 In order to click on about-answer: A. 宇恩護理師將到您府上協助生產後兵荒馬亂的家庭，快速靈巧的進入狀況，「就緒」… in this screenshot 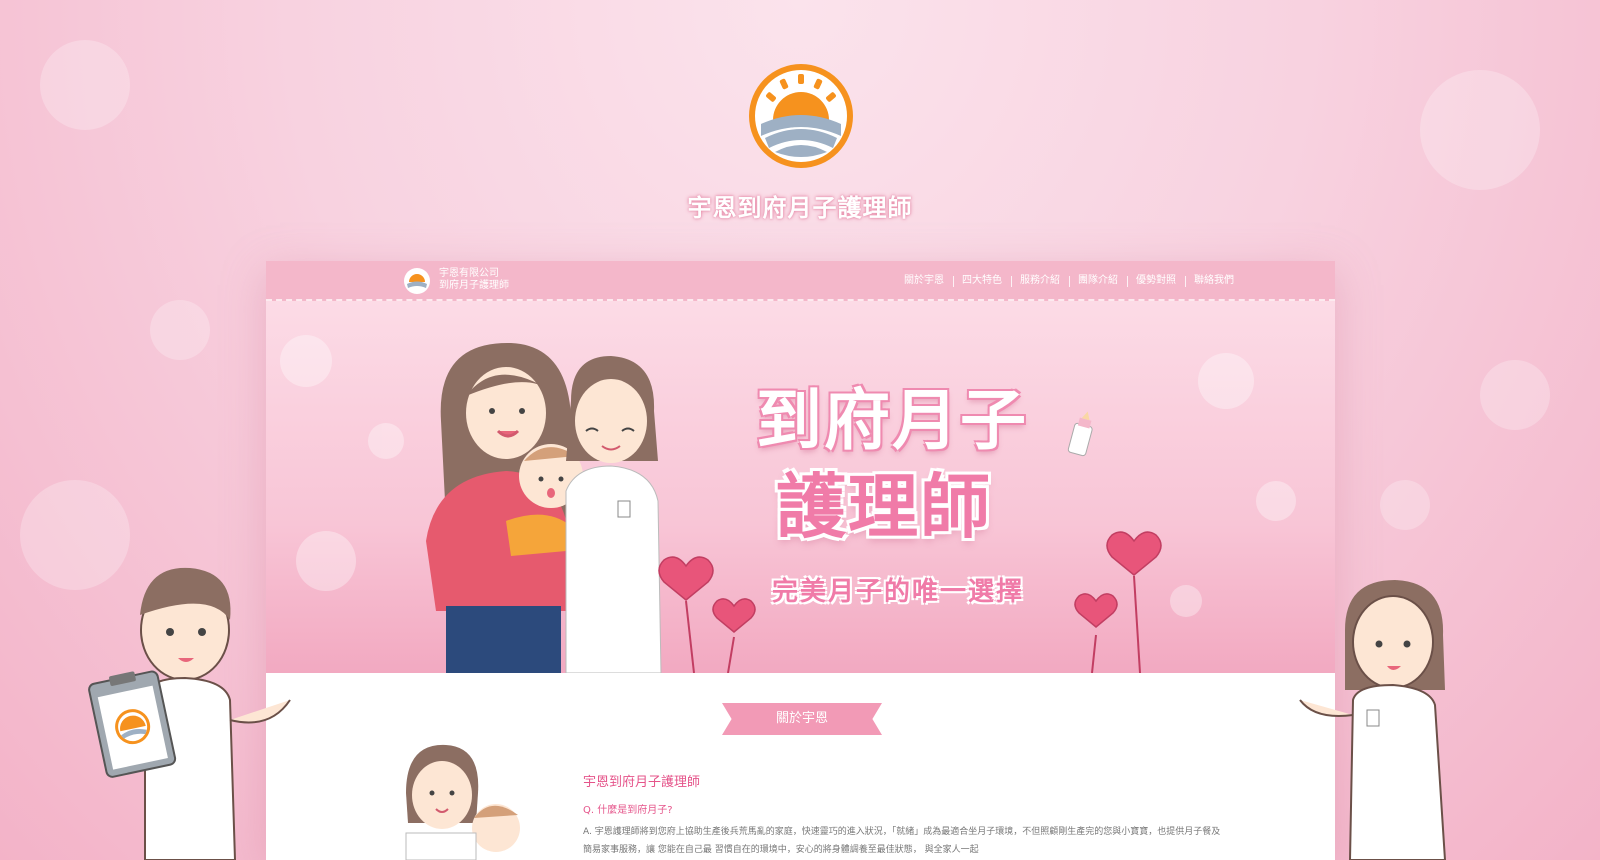, I will do `click(902, 841)`.